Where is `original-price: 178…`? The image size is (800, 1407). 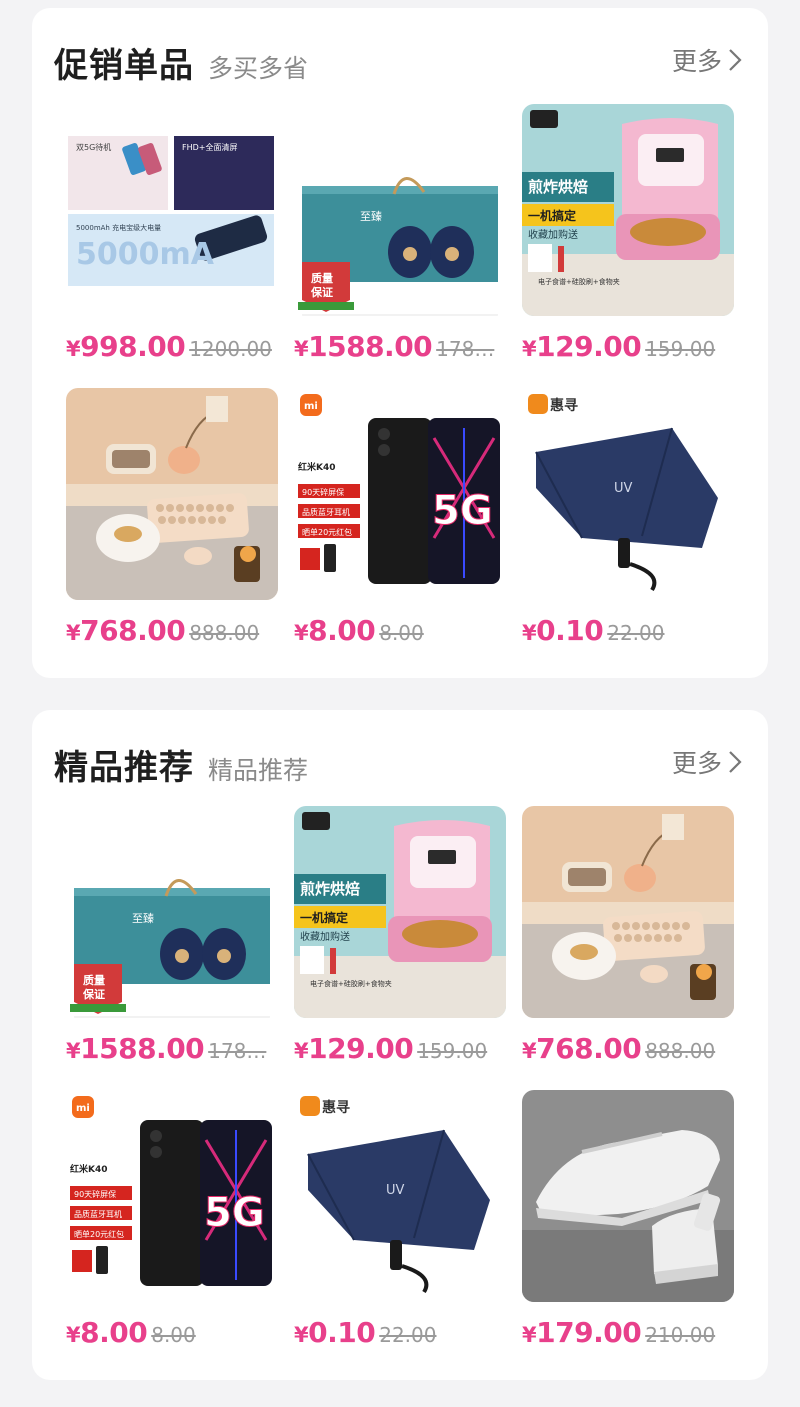 original-price: 178… is located at coordinates (465, 349).